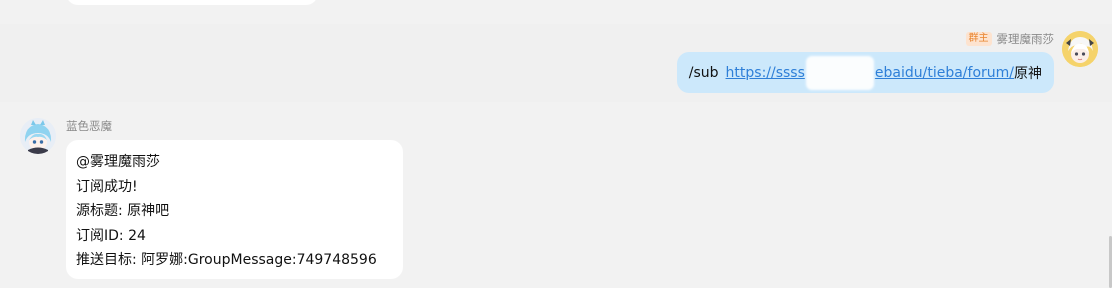 The image size is (1112, 288). I want to click on bot-avatar-image, so click(38, 136).